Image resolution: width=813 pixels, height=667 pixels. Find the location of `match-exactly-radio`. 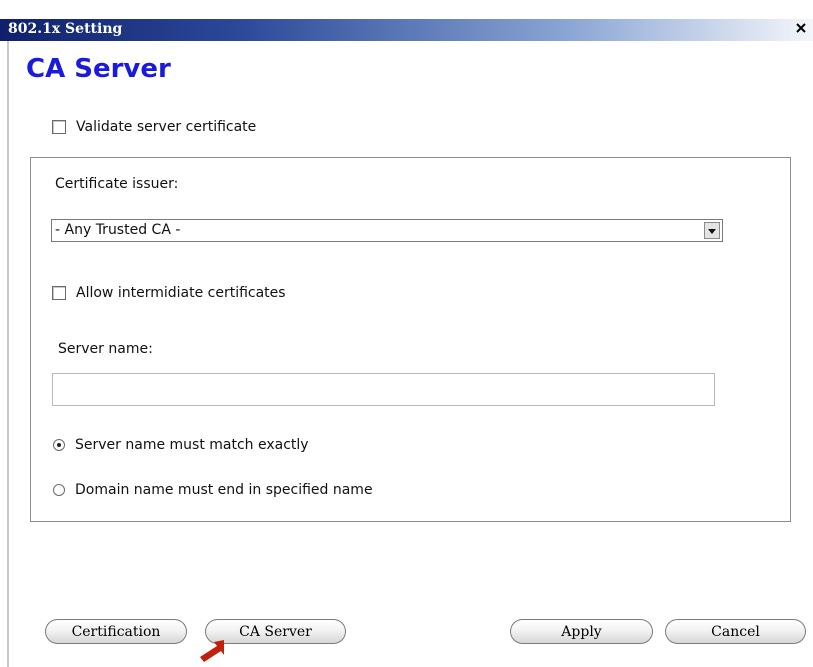

match-exactly-radio is located at coordinates (59, 445).